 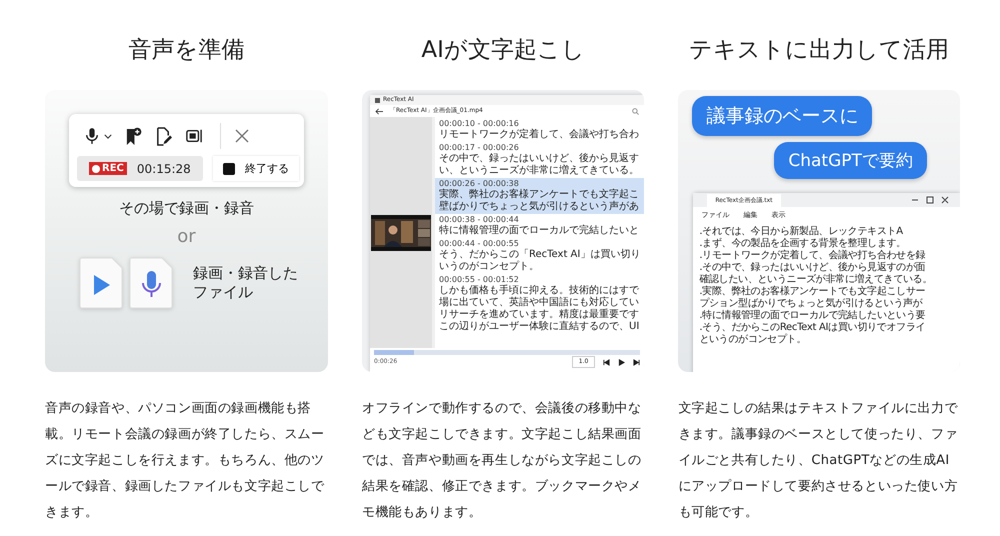 I want to click on elapsed-time: 00:15:28, so click(x=163, y=169).